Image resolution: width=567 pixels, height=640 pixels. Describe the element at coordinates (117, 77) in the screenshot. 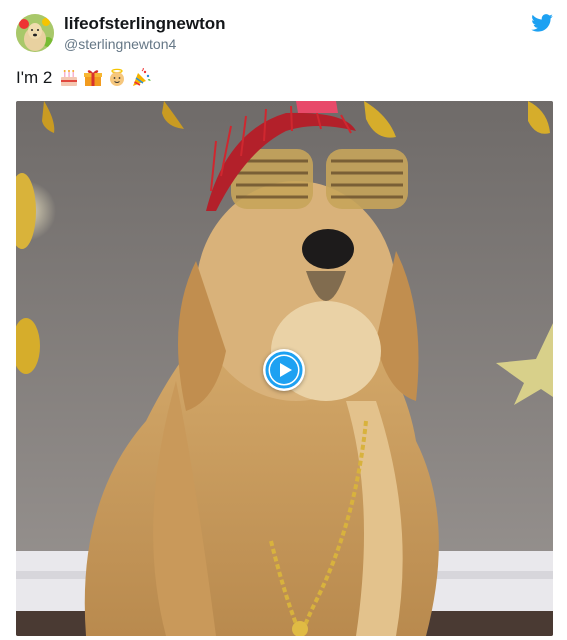

I see `baby-angel-icon` at that location.